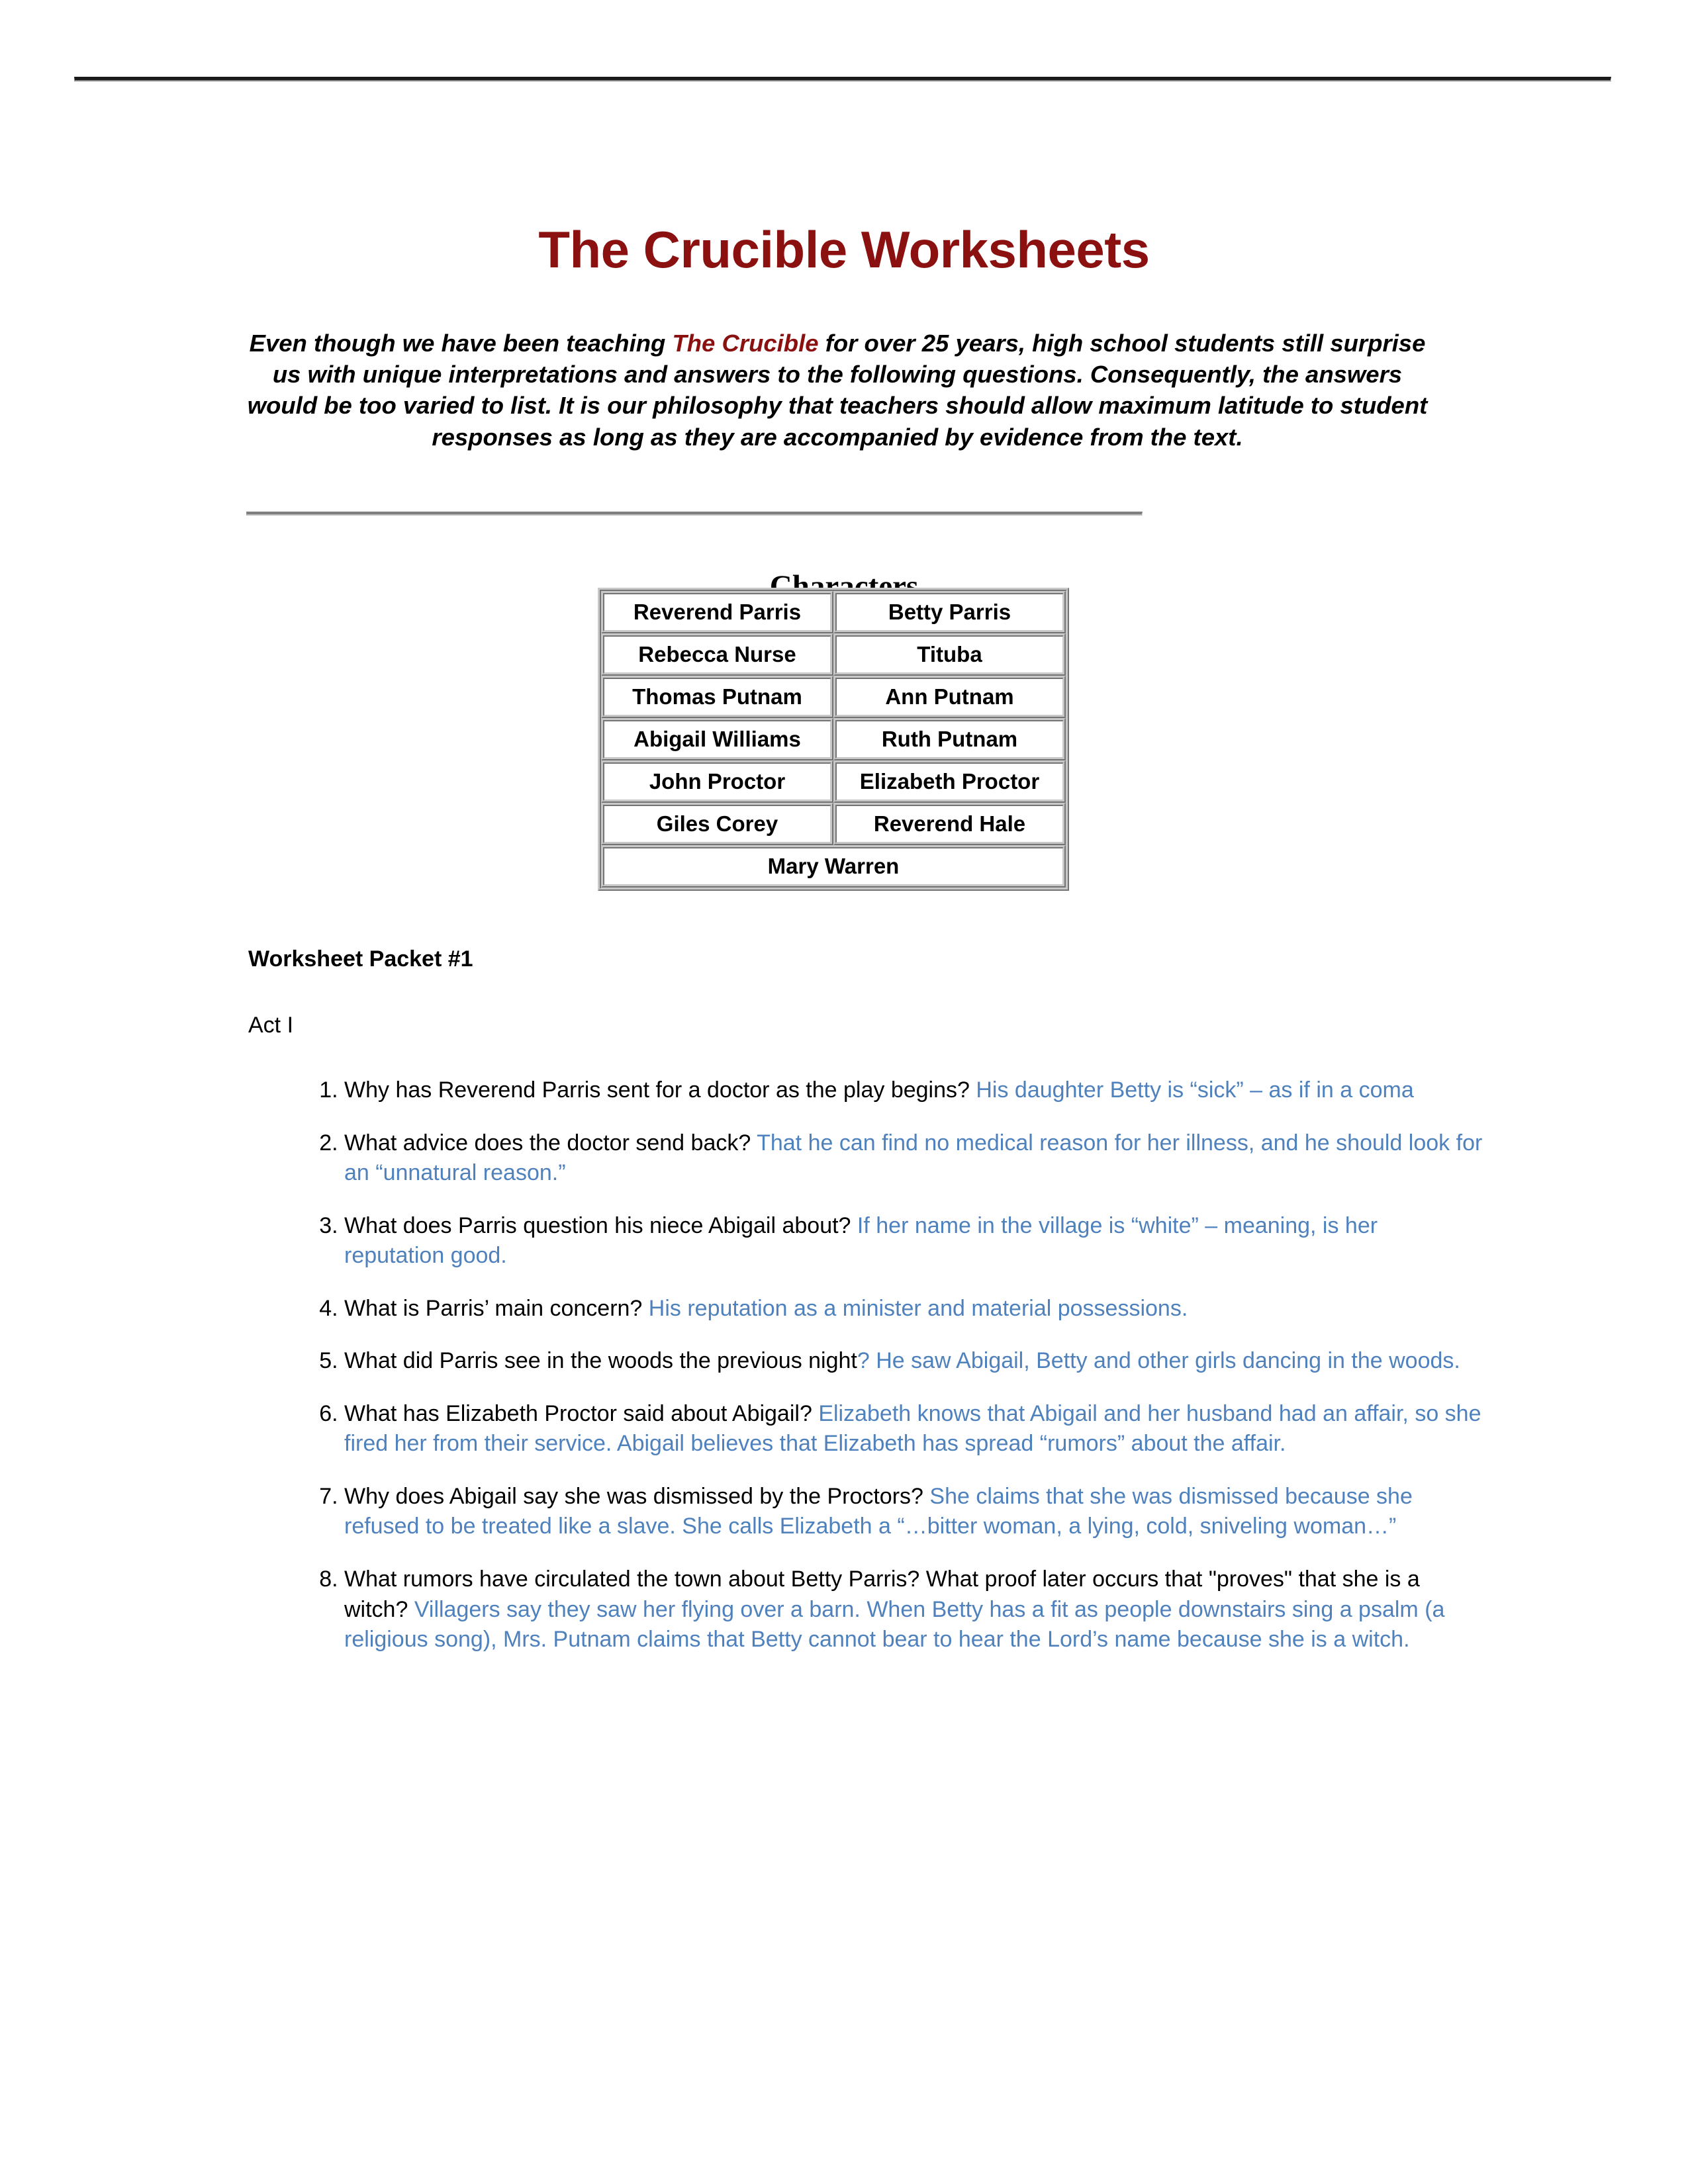  I want to click on character-cell: Betty Parris, so click(949, 612).